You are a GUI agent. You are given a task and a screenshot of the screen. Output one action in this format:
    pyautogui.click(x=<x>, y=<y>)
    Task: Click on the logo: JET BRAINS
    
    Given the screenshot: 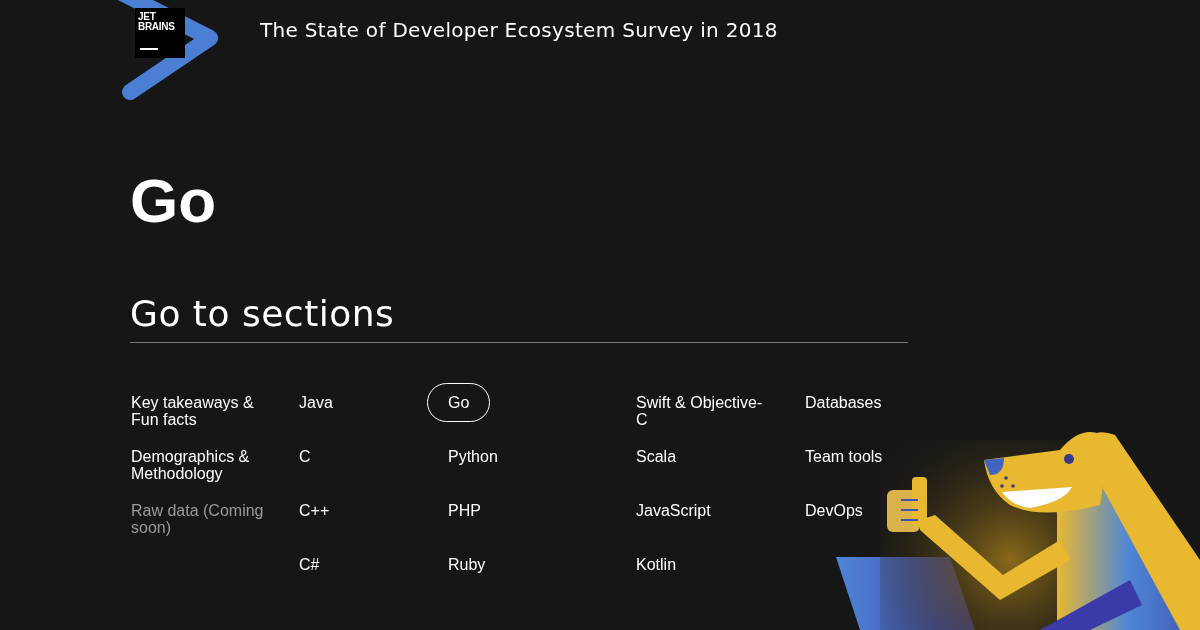 What is the action you would take?
    pyautogui.click(x=160, y=33)
    